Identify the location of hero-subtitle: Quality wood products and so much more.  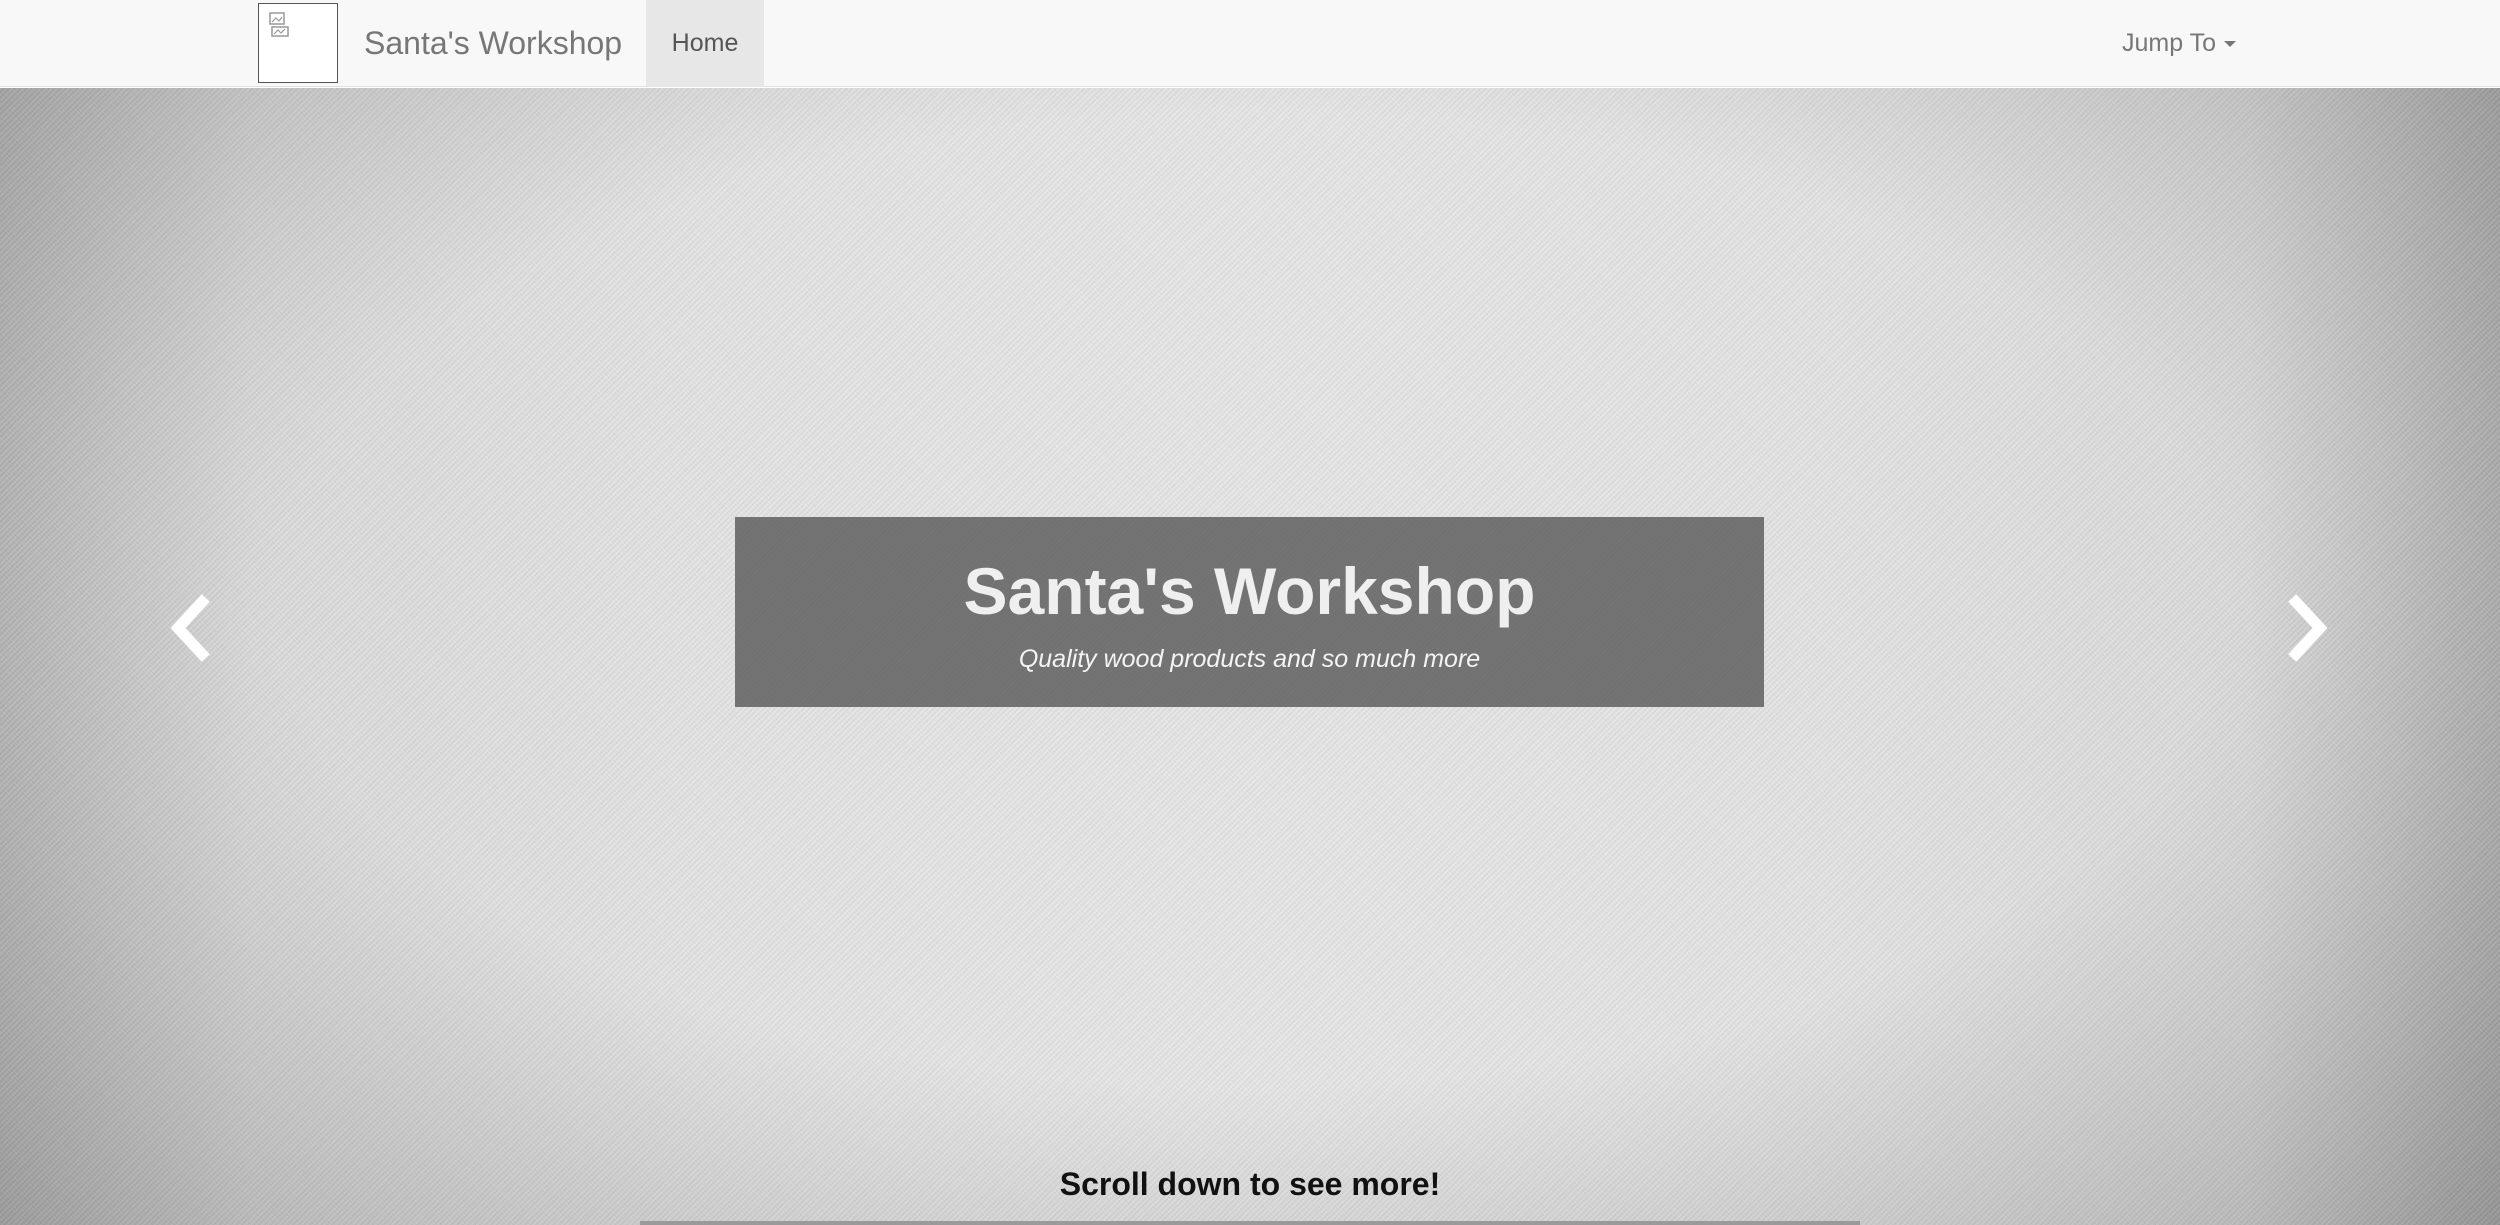
(1249, 659).